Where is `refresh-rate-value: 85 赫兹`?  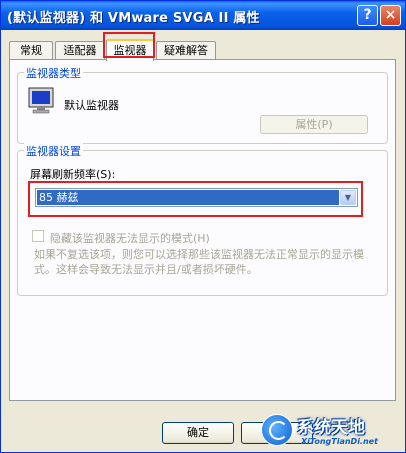 refresh-rate-value: 85 赫兹 is located at coordinates (188, 197).